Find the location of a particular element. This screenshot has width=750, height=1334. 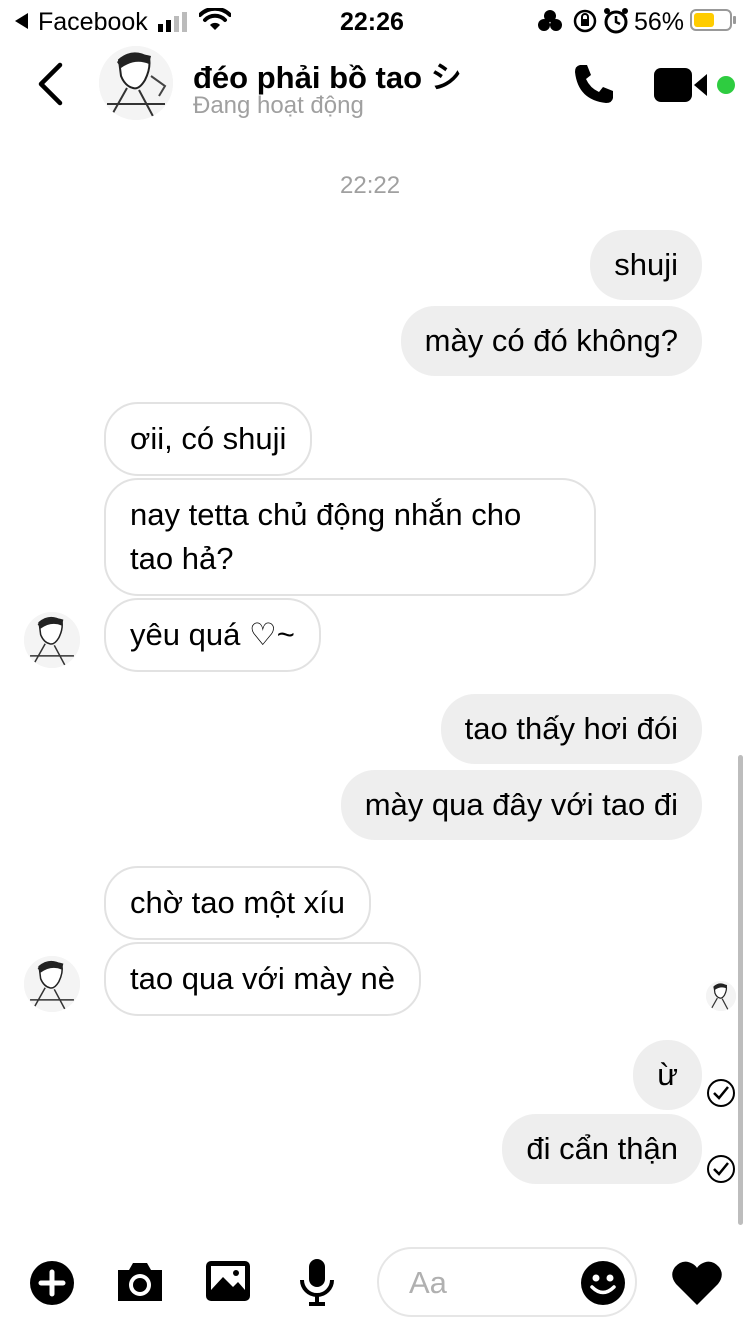

incoming-message: chờ tao một xíu is located at coordinates (238, 903).